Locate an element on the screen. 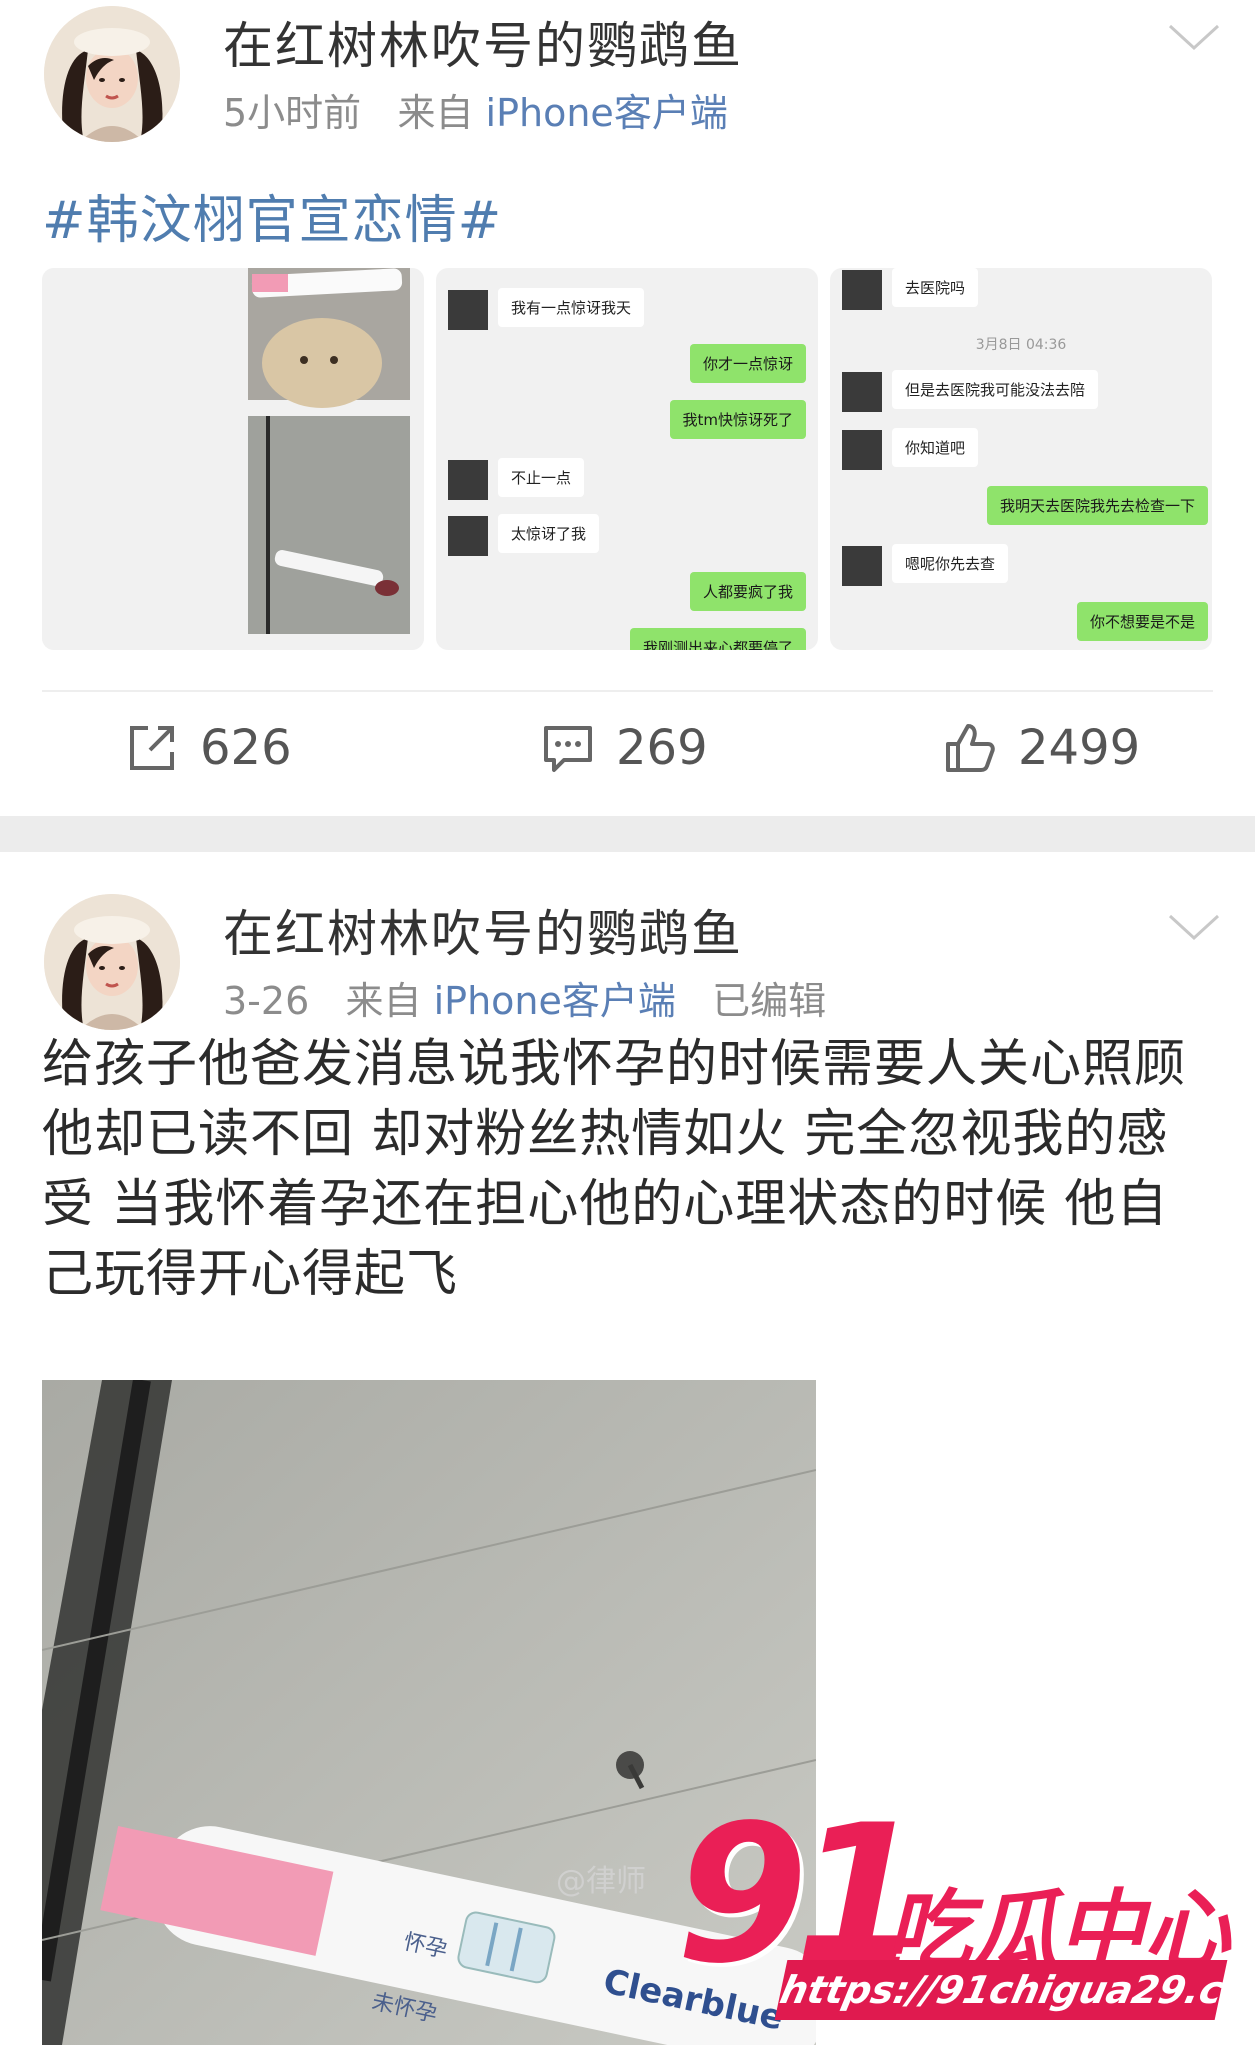 This screenshot has width=1255, height=2045. chat-bubble: 去医院吗 is located at coordinates (935, 287).